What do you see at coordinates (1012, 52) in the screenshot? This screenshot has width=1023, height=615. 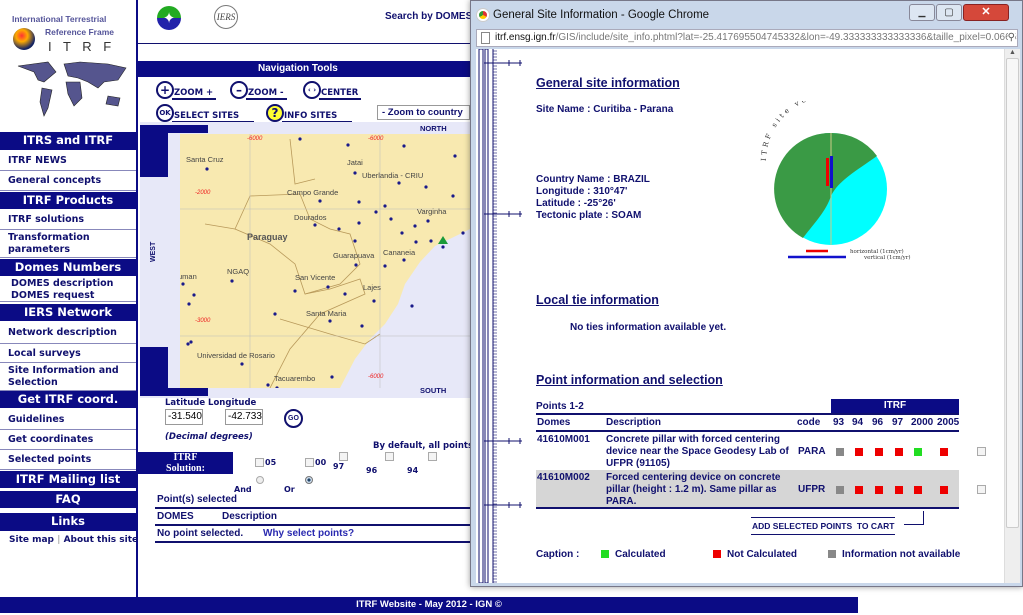 I see `scroll-up-icon: ▲` at bounding box center [1012, 52].